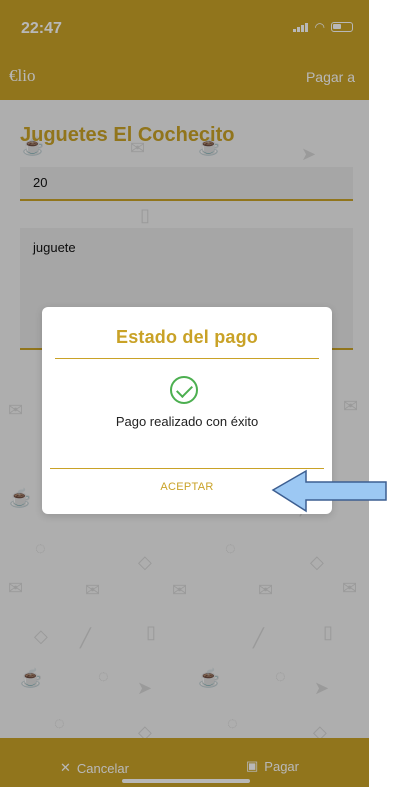 This screenshot has height=787, width=393. I want to click on dialog-title: Estado del pago, so click(187, 337).